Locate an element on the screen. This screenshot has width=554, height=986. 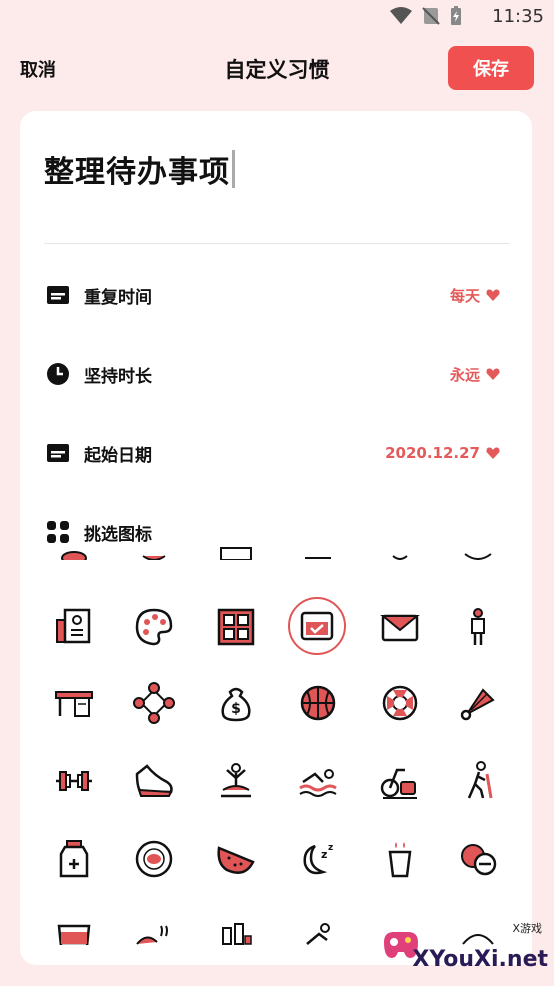
icon-picker-header: 挑选图标 is located at coordinates (273, 532).